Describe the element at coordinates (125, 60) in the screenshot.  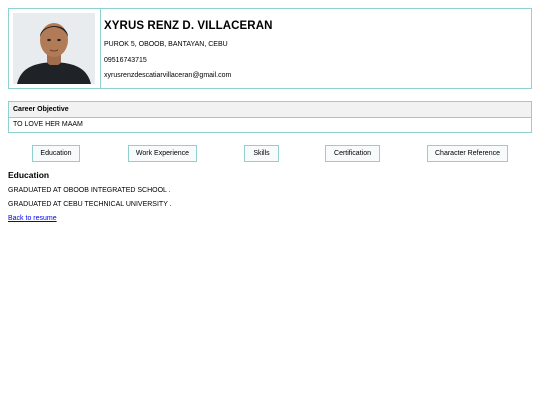
I see `profile-phone: 09516743715` at that location.